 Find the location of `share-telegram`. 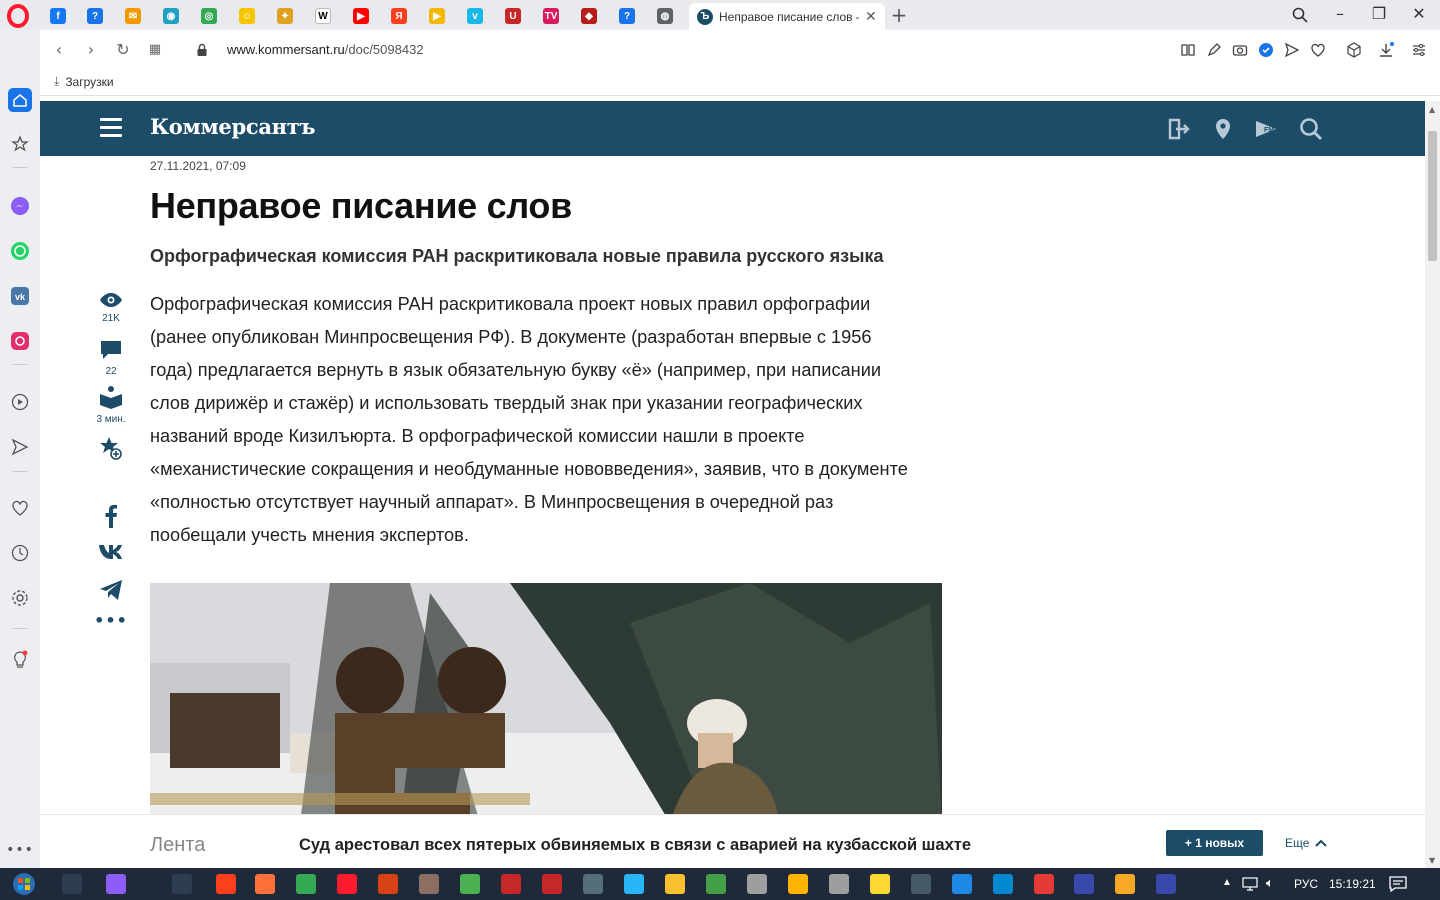

share-telegram is located at coordinates (111, 592).